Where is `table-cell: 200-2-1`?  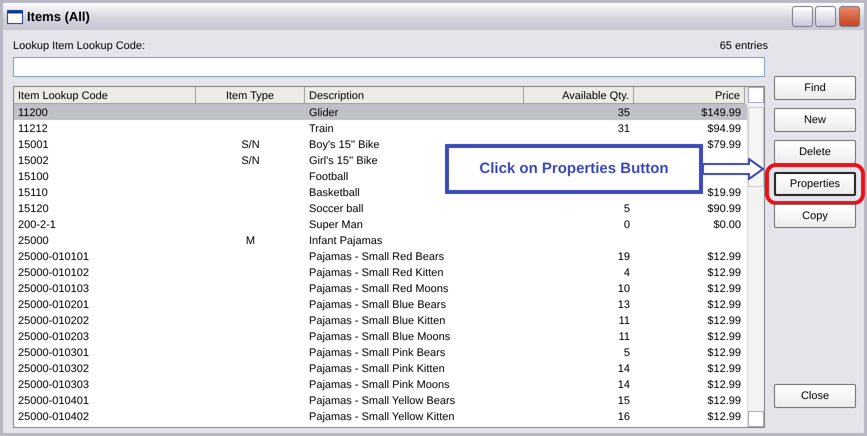 table-cell: 200-2-1 is located at coordinates (37, 224).